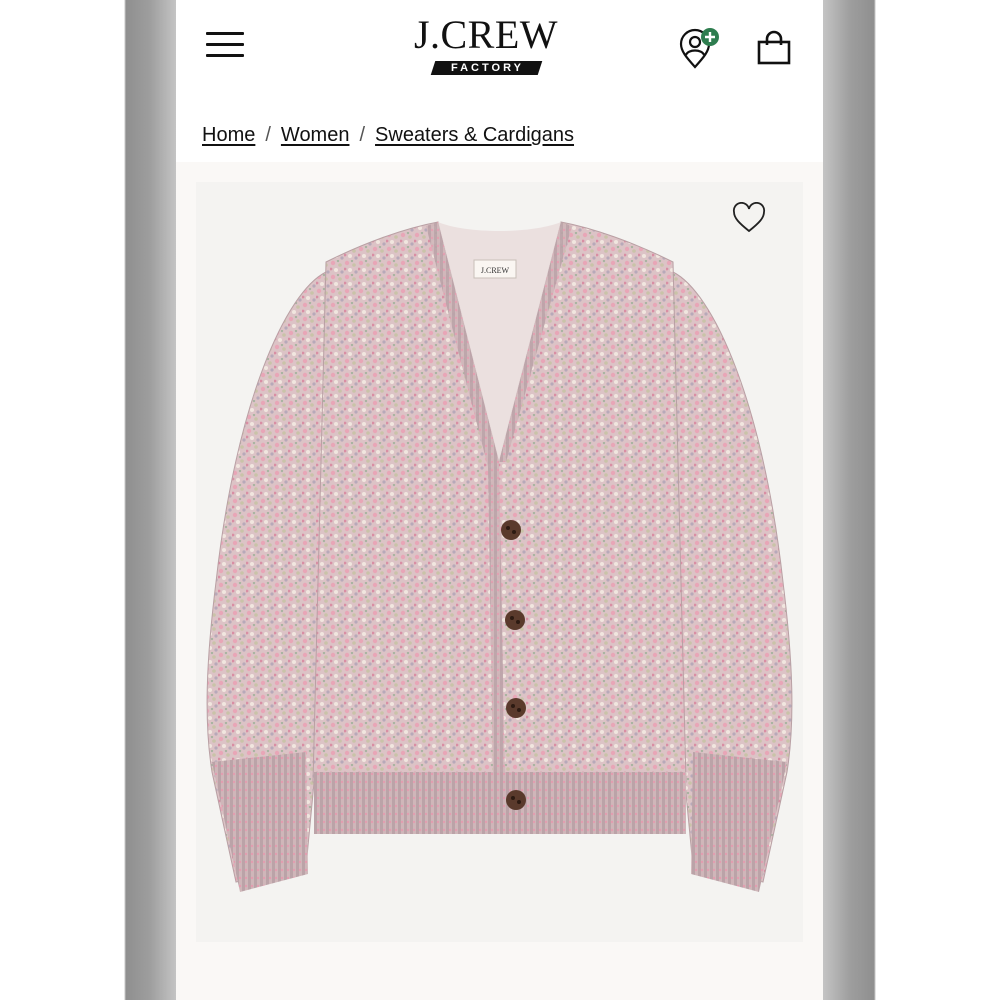 The image size is (1000, 1000). Describe the element at coordinates (228, 135) in the screenshot. I see `breadcrumb-home: Home` at that location.